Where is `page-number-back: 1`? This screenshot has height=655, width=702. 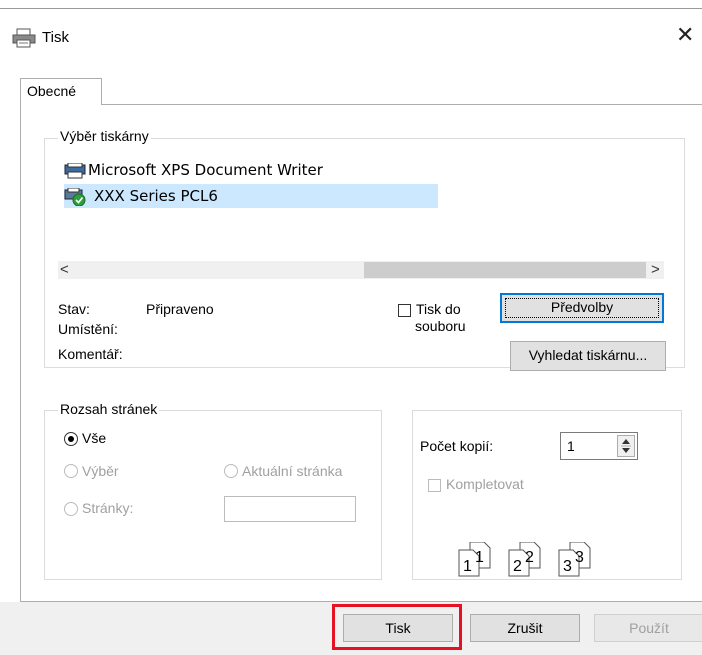 page-number-back: 1 is located at coordinates (479, 557).